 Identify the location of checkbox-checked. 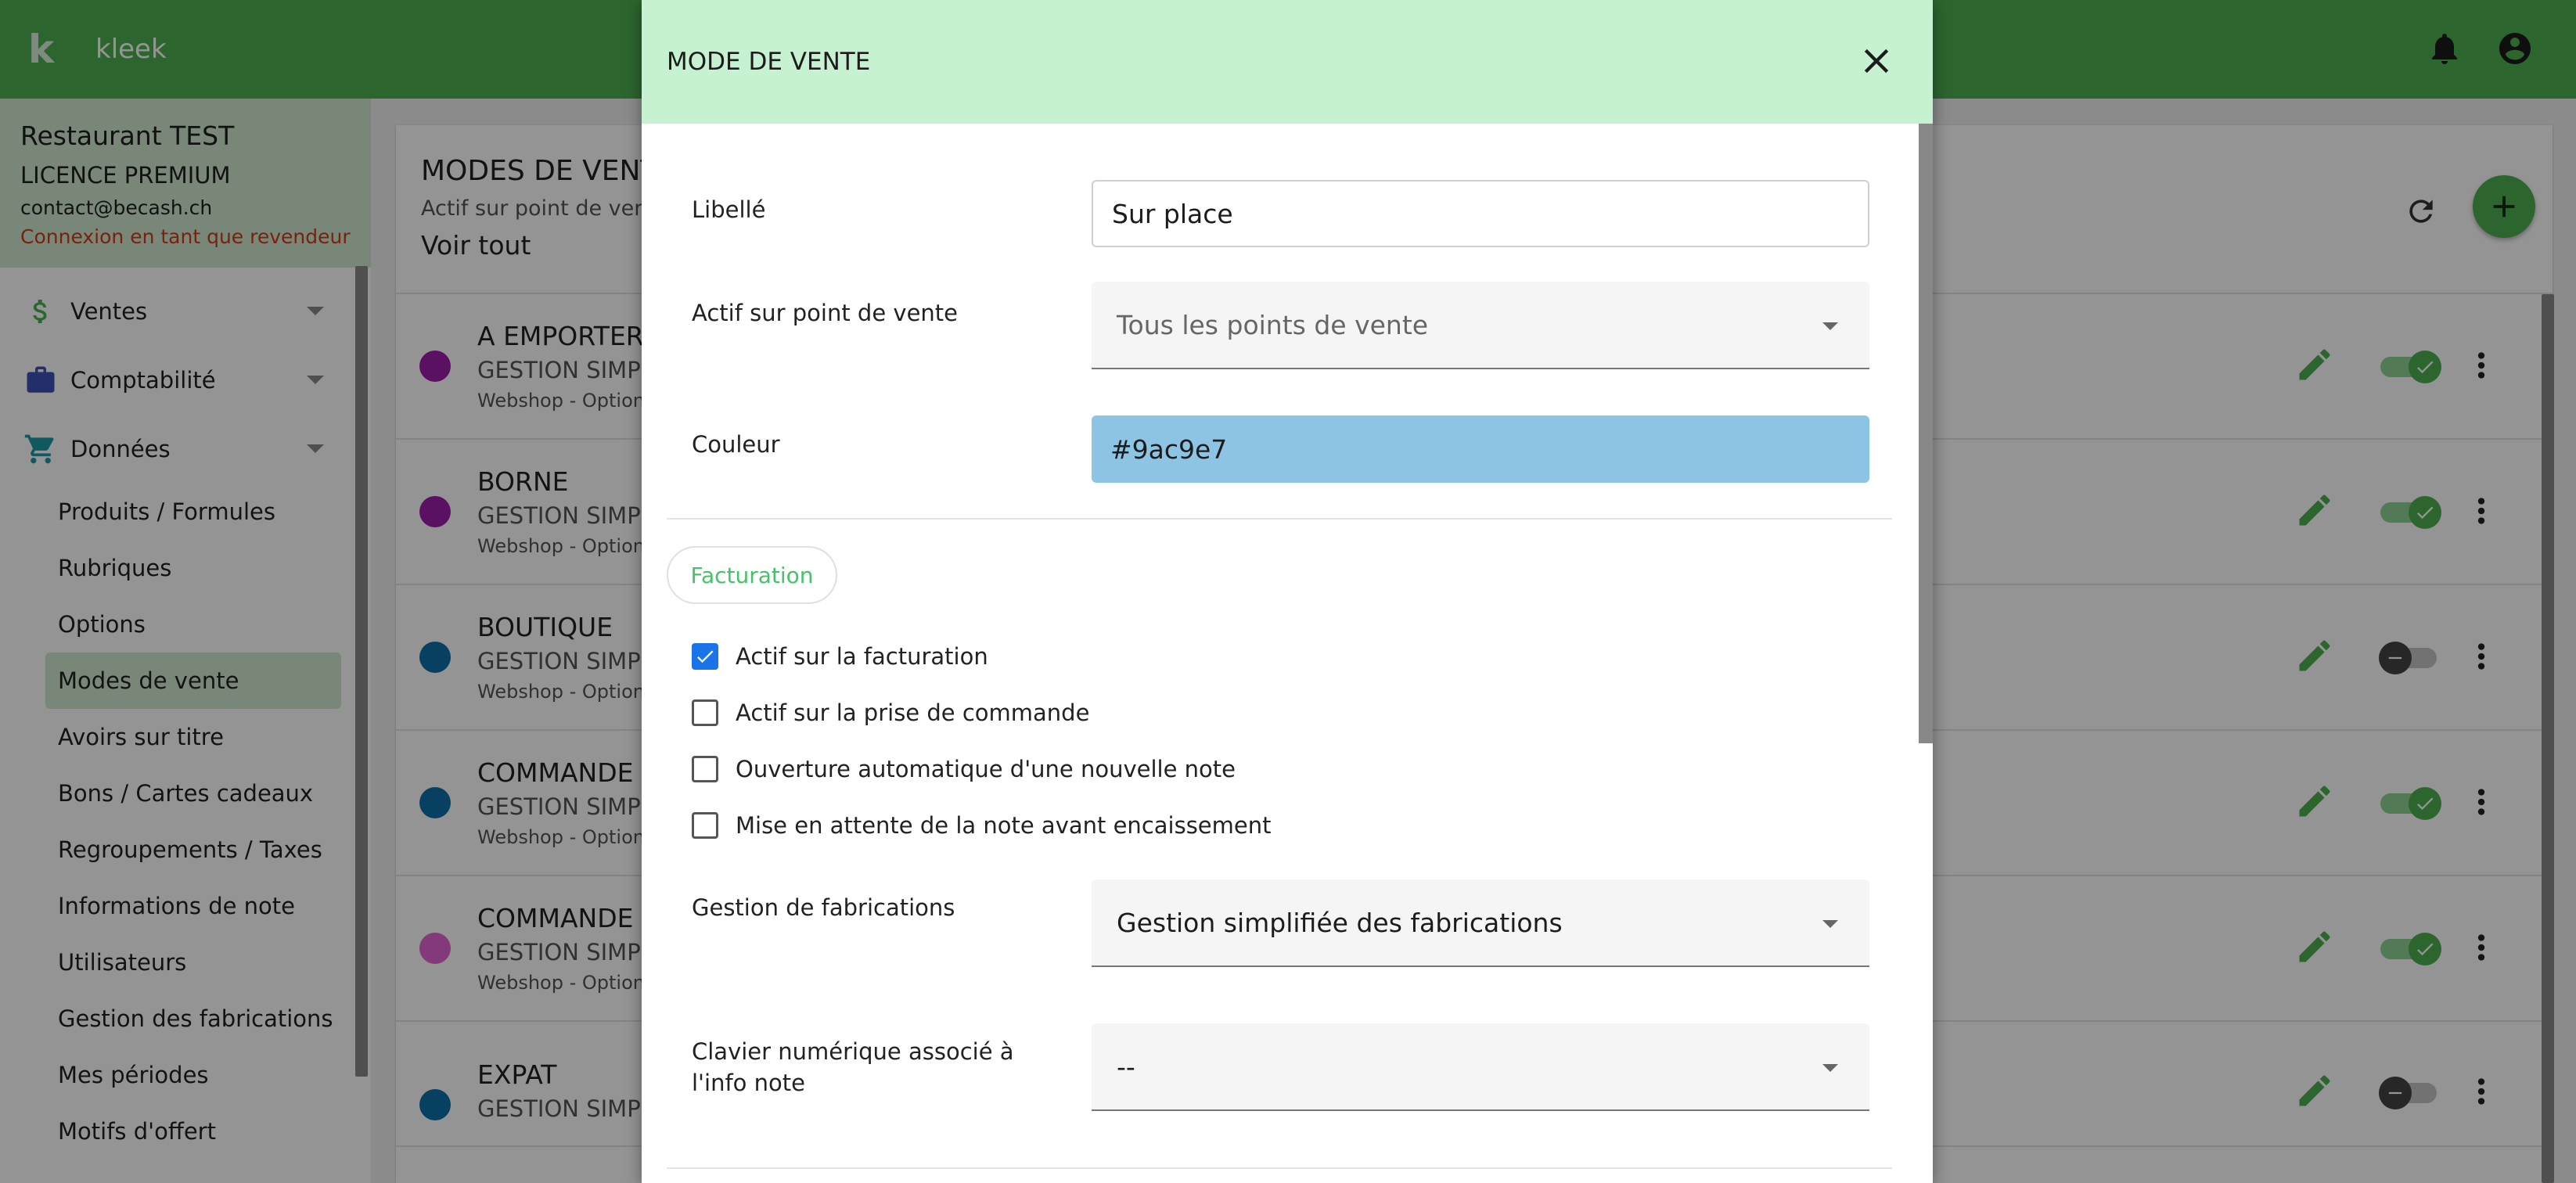
(705, 656).